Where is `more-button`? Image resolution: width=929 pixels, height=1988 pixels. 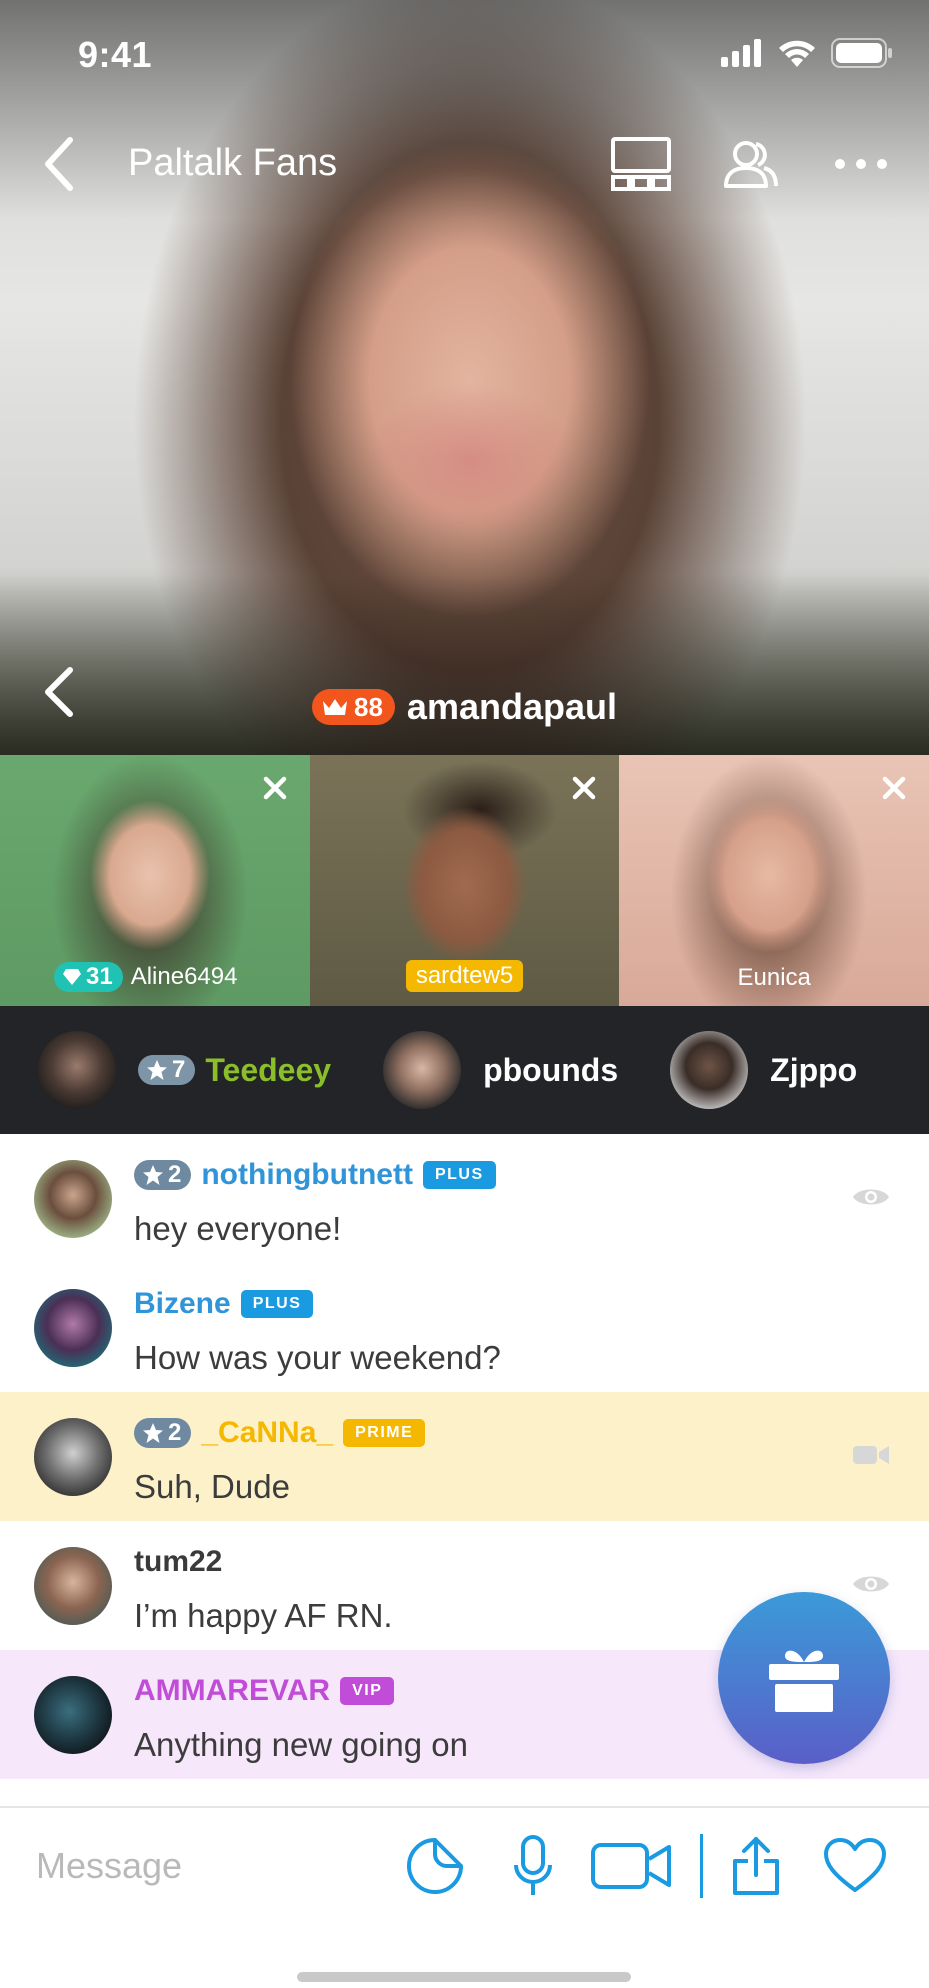
more-button is located at coordinates (861, 164).